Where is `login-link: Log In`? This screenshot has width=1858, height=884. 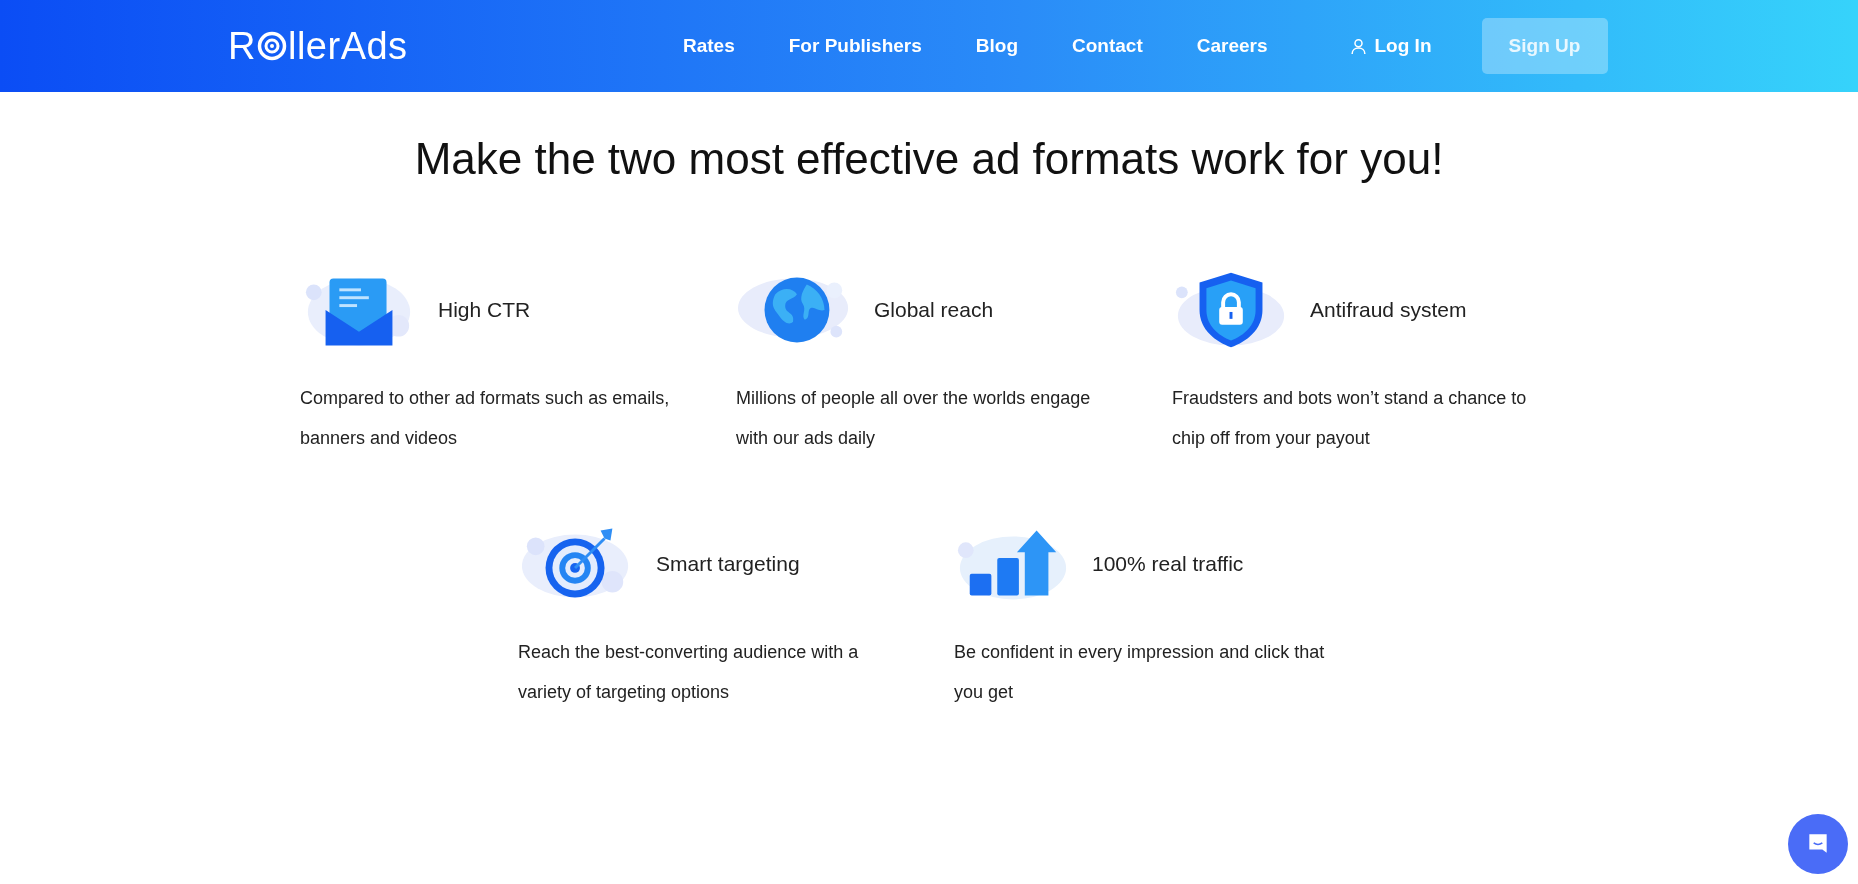
login-link: Log In is located at coordinates (1390, 46).